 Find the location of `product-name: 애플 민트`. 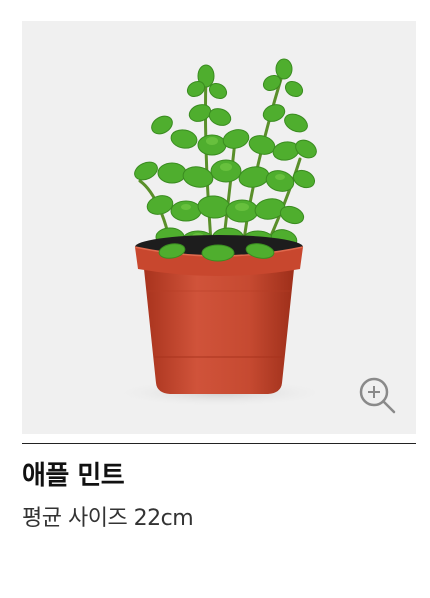

product-name: 애플 민트 is located at coordinates (73, 476).